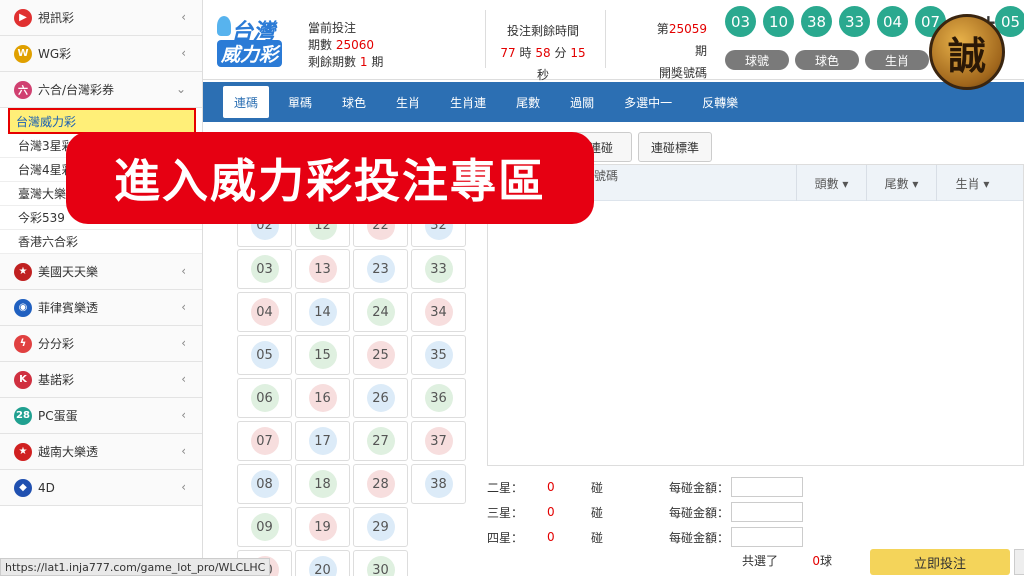 This screenshot has width=1024, height=576. I want to click on wg-icon: W, so click(23, 53).